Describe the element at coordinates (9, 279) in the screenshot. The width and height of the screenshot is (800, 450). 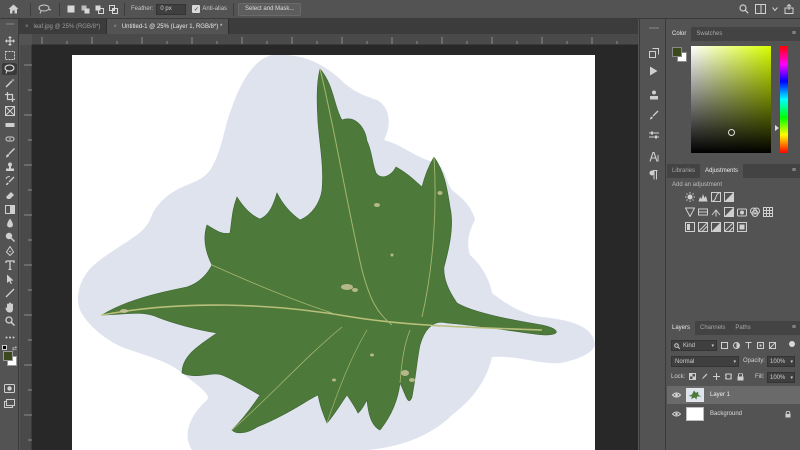
I see `path-selection-tool` at that location.